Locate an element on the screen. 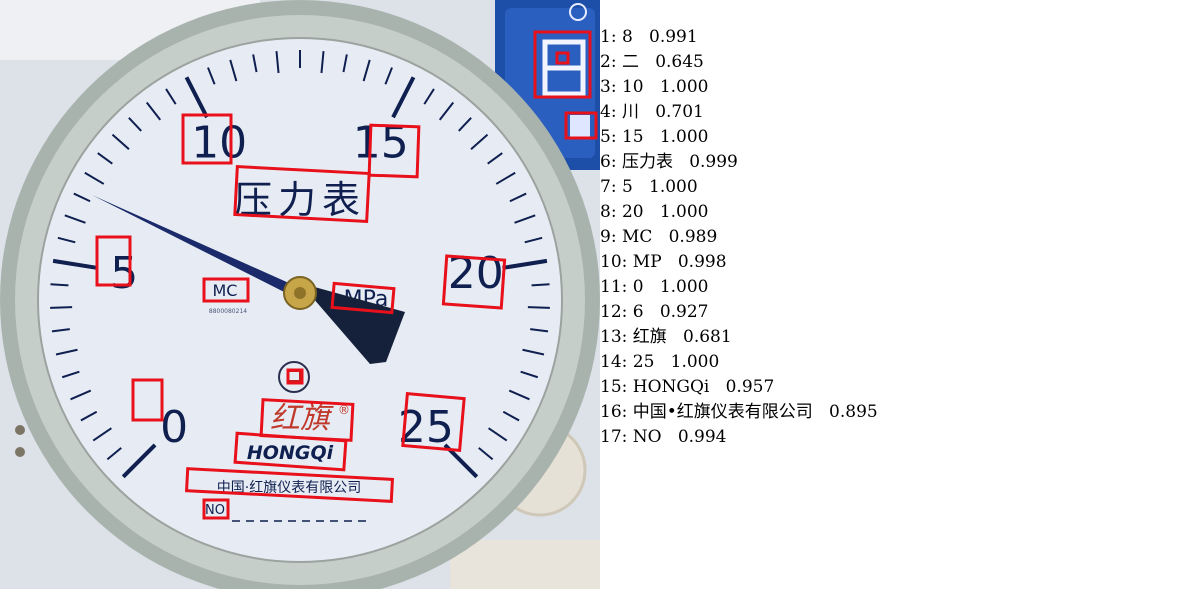 This screenshot has width=1200, height=589. scale-label: 5 is located at coordinates (124, 273).